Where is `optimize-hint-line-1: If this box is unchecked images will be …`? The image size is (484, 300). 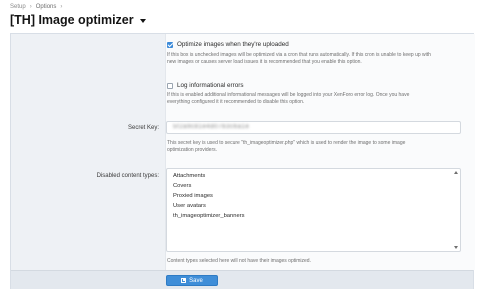
optimize-hint-line-1: If this box is unchecked images will be … is located at coordinates (299, 55).